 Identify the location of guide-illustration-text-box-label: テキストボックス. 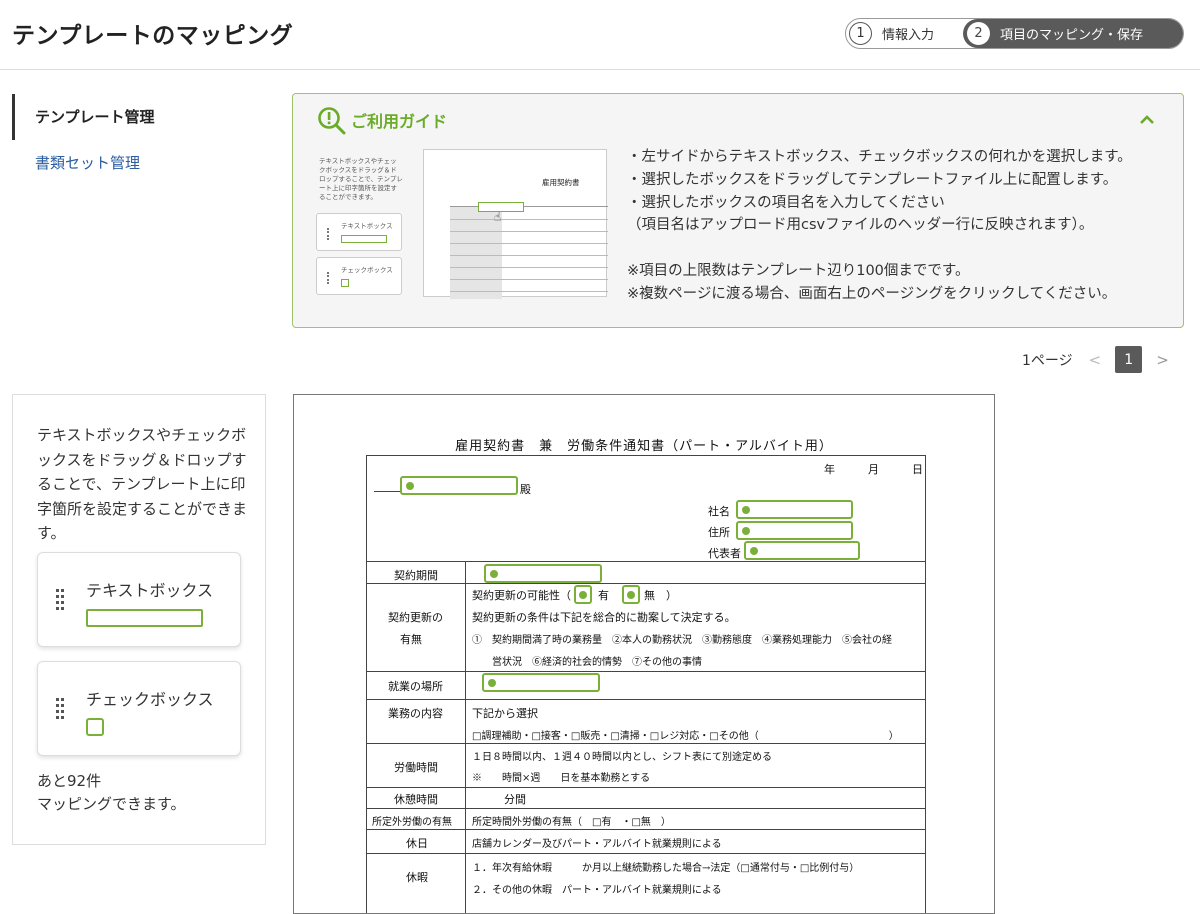
(367, 226).